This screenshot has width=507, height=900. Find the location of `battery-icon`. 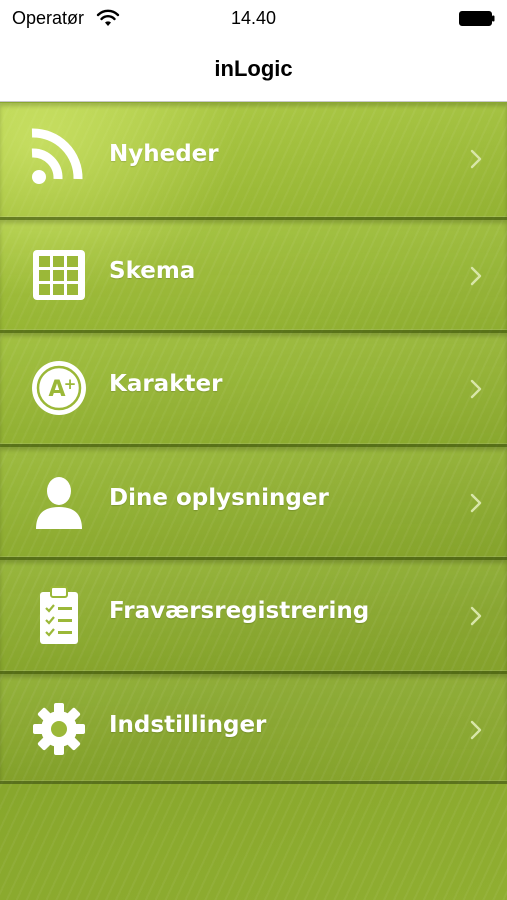

battery-icon is located at coordinates (477, 18).